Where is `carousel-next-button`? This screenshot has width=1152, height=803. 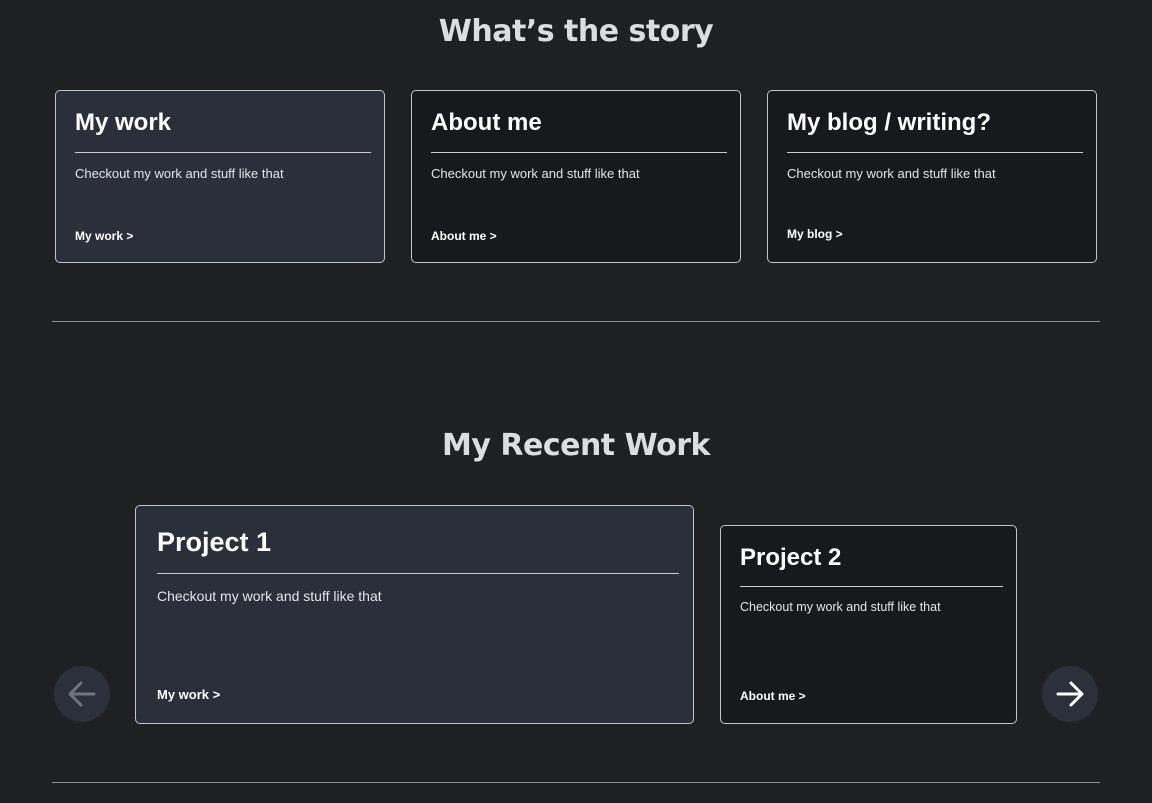
carousel-next-button is located at coordinates (1070, 694).